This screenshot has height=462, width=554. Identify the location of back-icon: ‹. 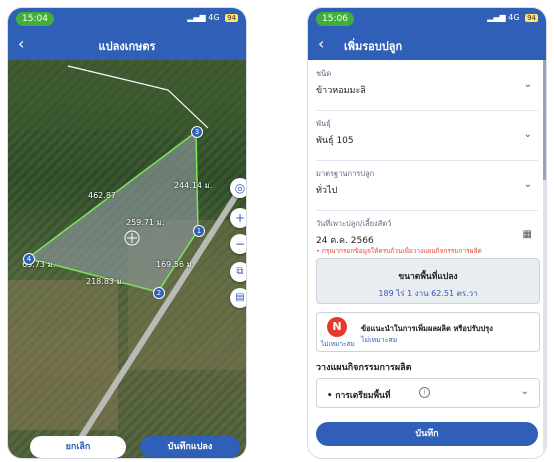
(321, 43).